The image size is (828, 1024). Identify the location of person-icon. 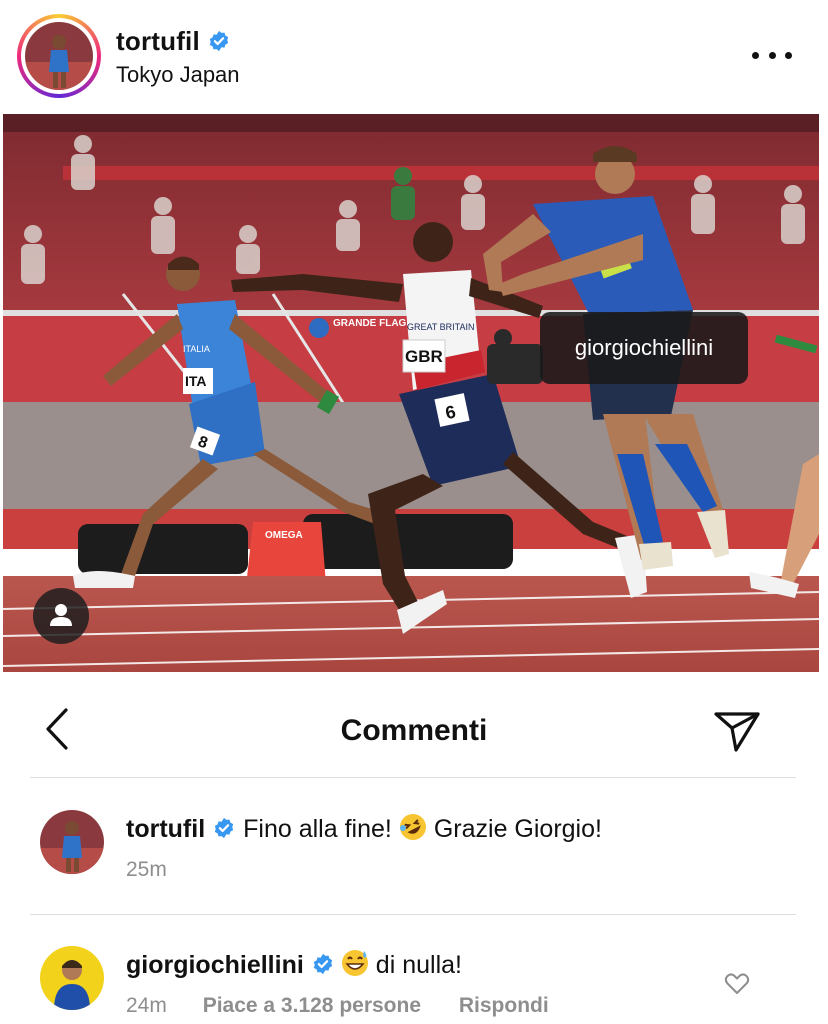
(61, 615).